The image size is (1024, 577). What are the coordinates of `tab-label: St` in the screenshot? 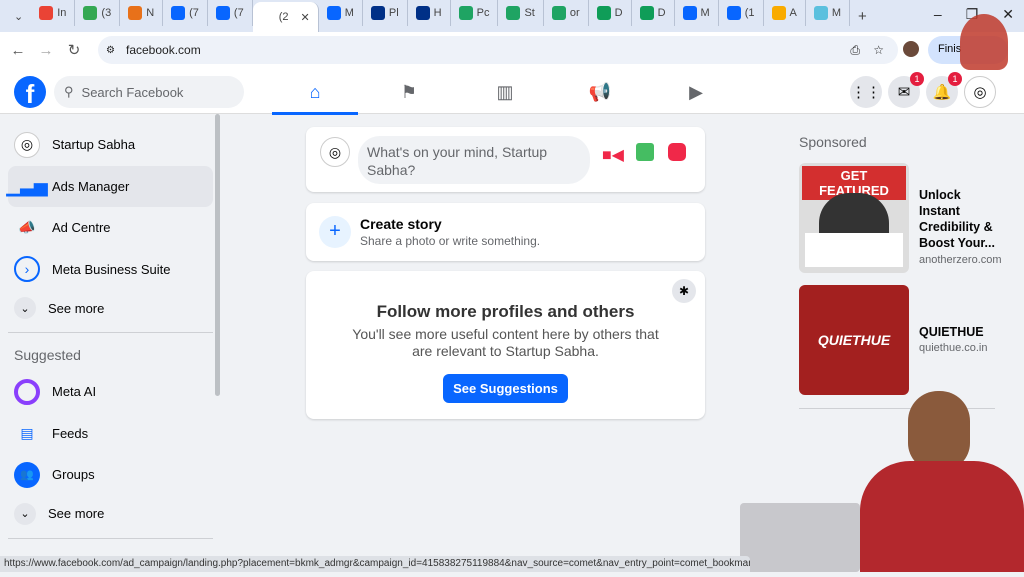 It's located at (529, 13).